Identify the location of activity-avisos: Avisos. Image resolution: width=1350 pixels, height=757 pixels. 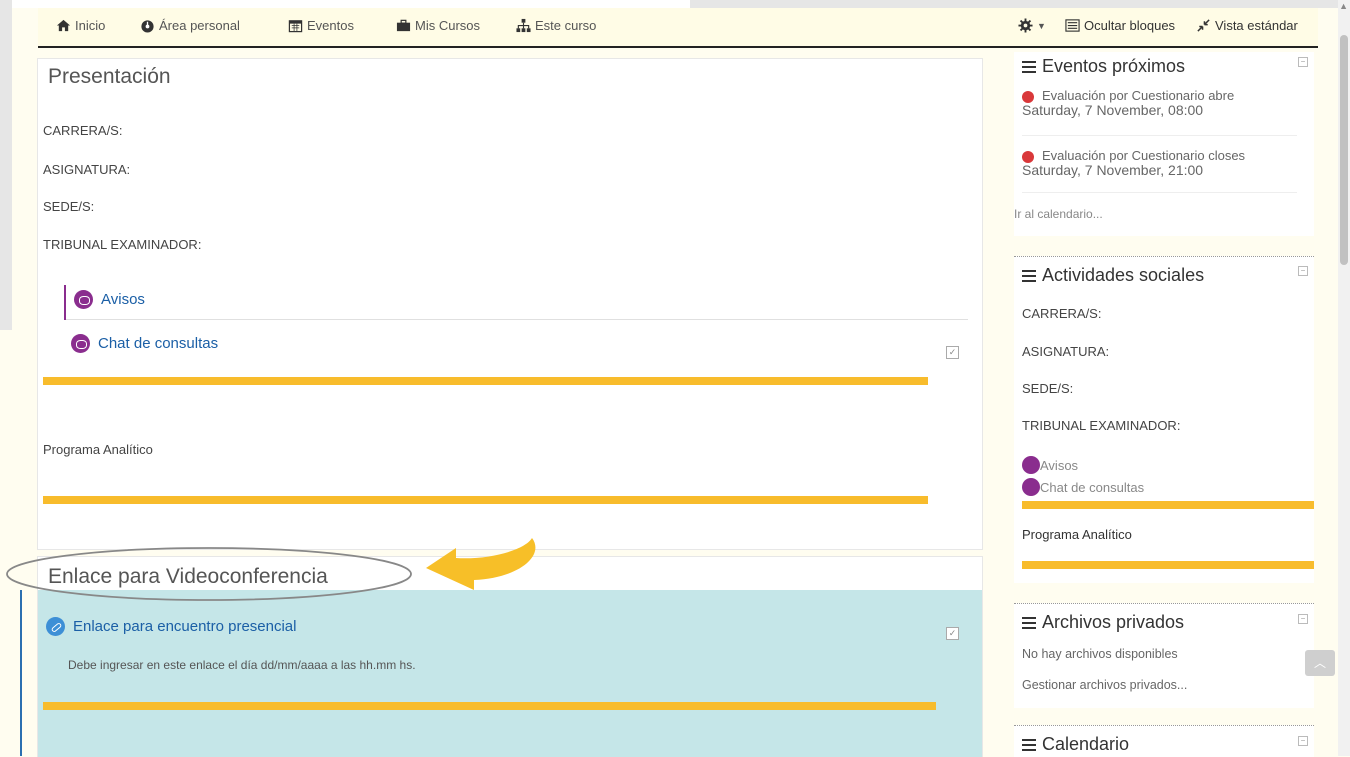
(109, 299).